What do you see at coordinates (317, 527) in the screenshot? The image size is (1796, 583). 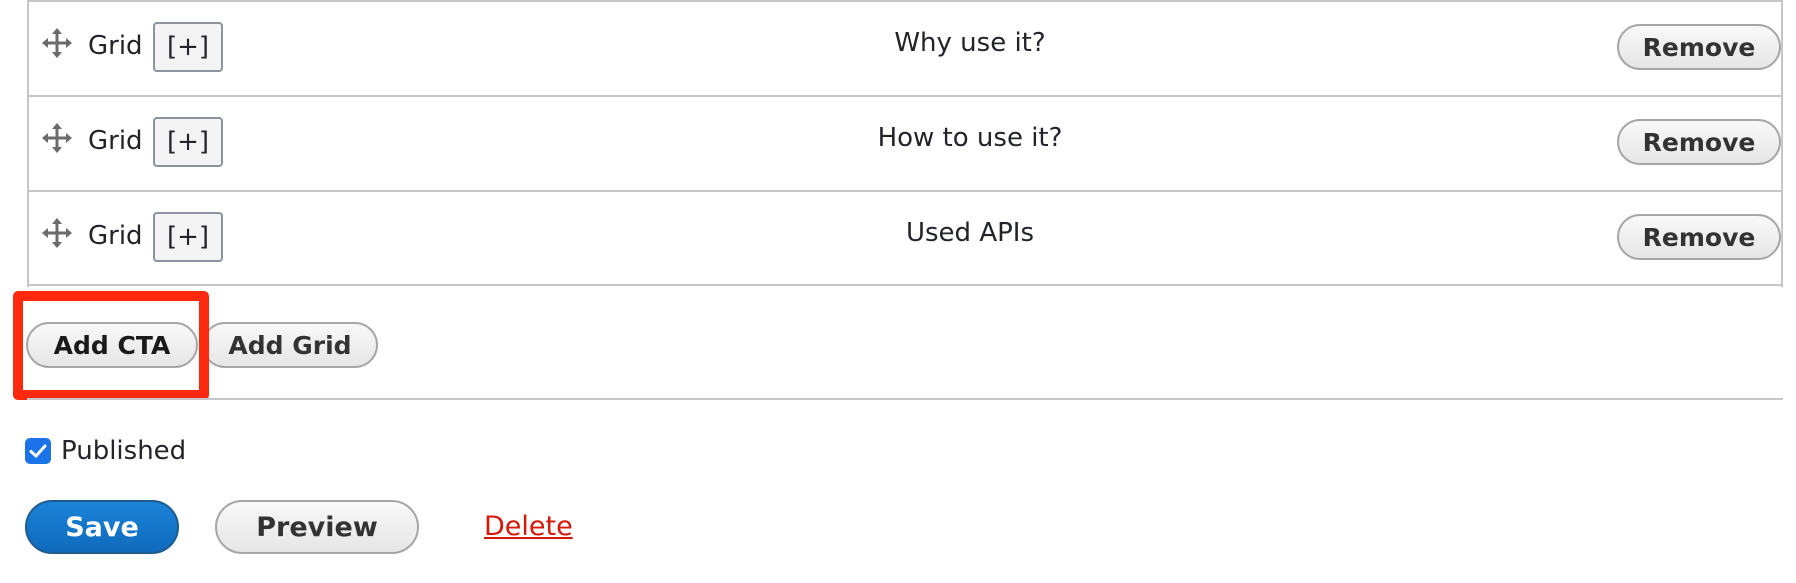 I see `preview-button: Preview` at bounding box center [317, 527].